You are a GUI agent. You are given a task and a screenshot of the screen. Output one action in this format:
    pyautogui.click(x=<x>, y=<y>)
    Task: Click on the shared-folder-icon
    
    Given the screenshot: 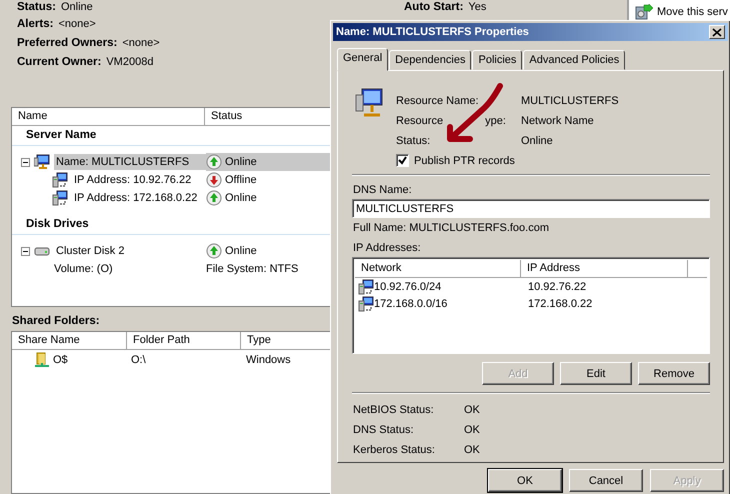 What is the action you would take?
    pyautogui.click(x=42, y=360)
    